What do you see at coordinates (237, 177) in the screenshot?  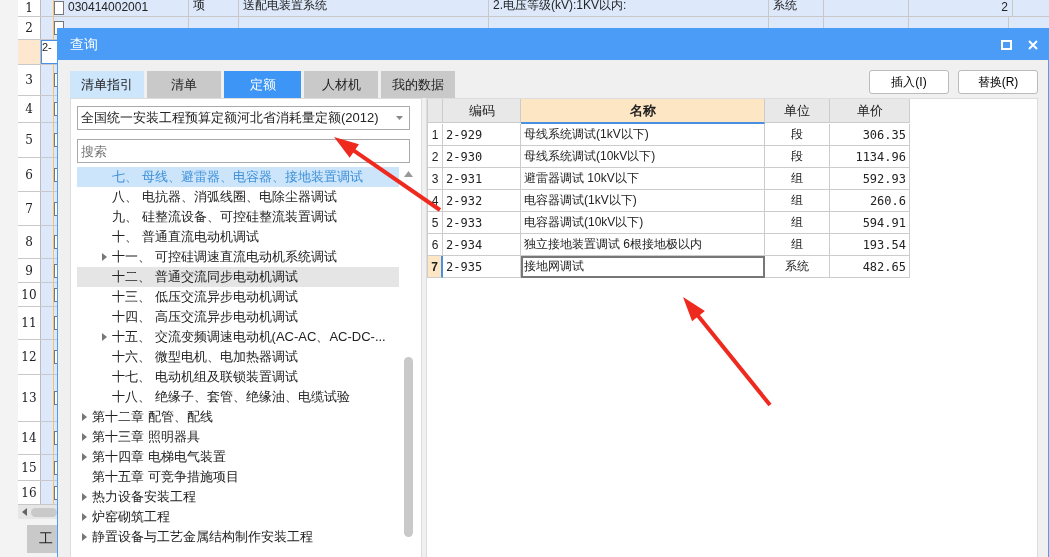 I see `tree-item-label: 七、 母线、避雷器、电容器、接地装置调试` at bounding box center [237, 177].